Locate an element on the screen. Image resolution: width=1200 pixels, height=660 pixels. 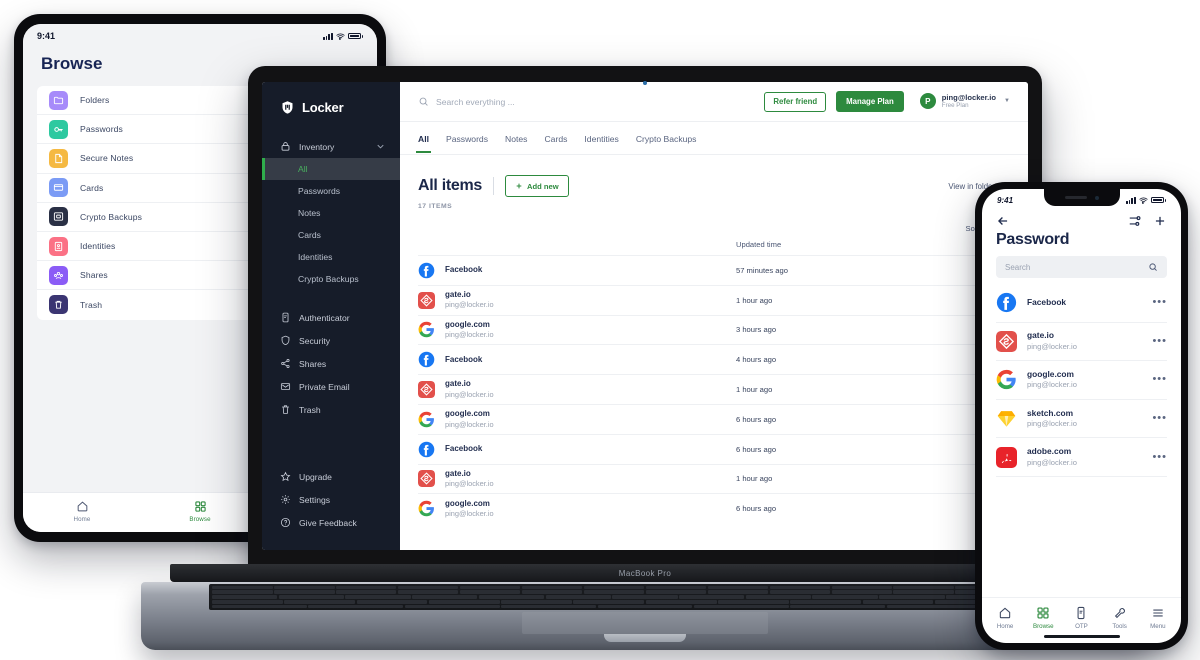
sidebar-section-inventory: Inventory is located at coordinates (331, 146).